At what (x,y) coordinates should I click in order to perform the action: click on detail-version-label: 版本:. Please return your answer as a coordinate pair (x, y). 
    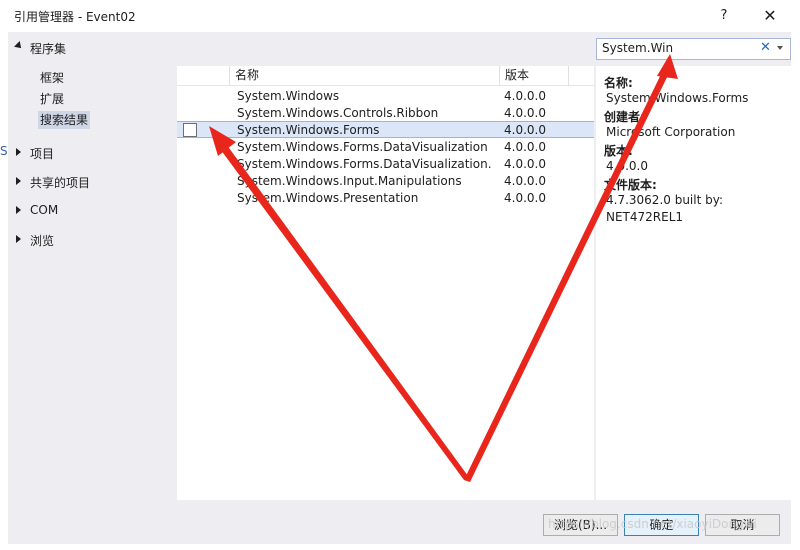
    Looking at the image, I should click on (618, 151).